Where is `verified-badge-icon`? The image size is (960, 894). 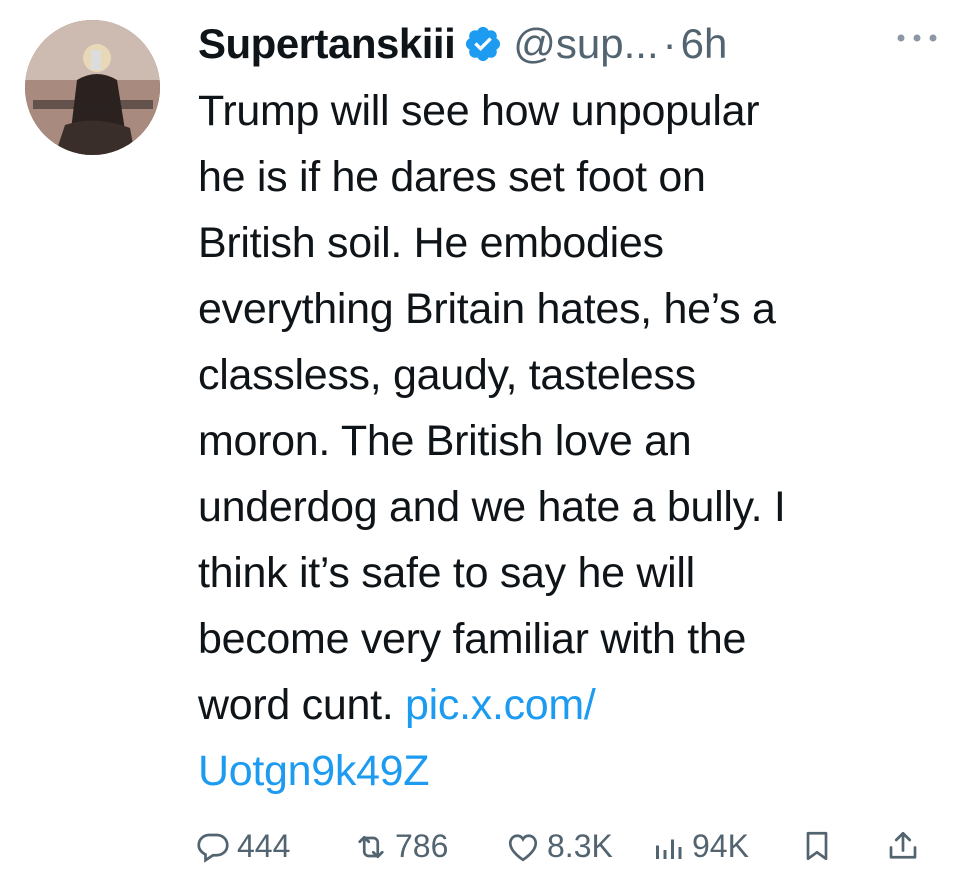
verified-badge-icon is located at coordinates (483, 44).